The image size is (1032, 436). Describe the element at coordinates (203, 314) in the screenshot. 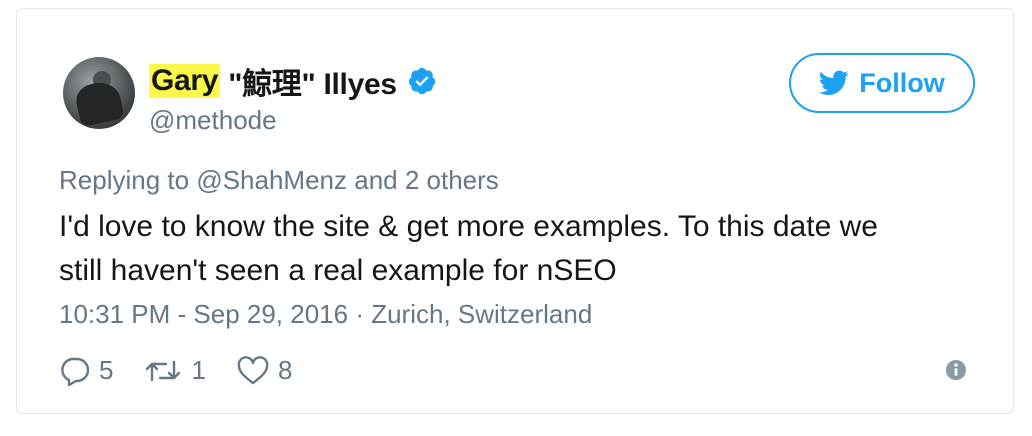

I see `tweet-timestamp: 10:31 PM - Sep 29, 2016` at that location.